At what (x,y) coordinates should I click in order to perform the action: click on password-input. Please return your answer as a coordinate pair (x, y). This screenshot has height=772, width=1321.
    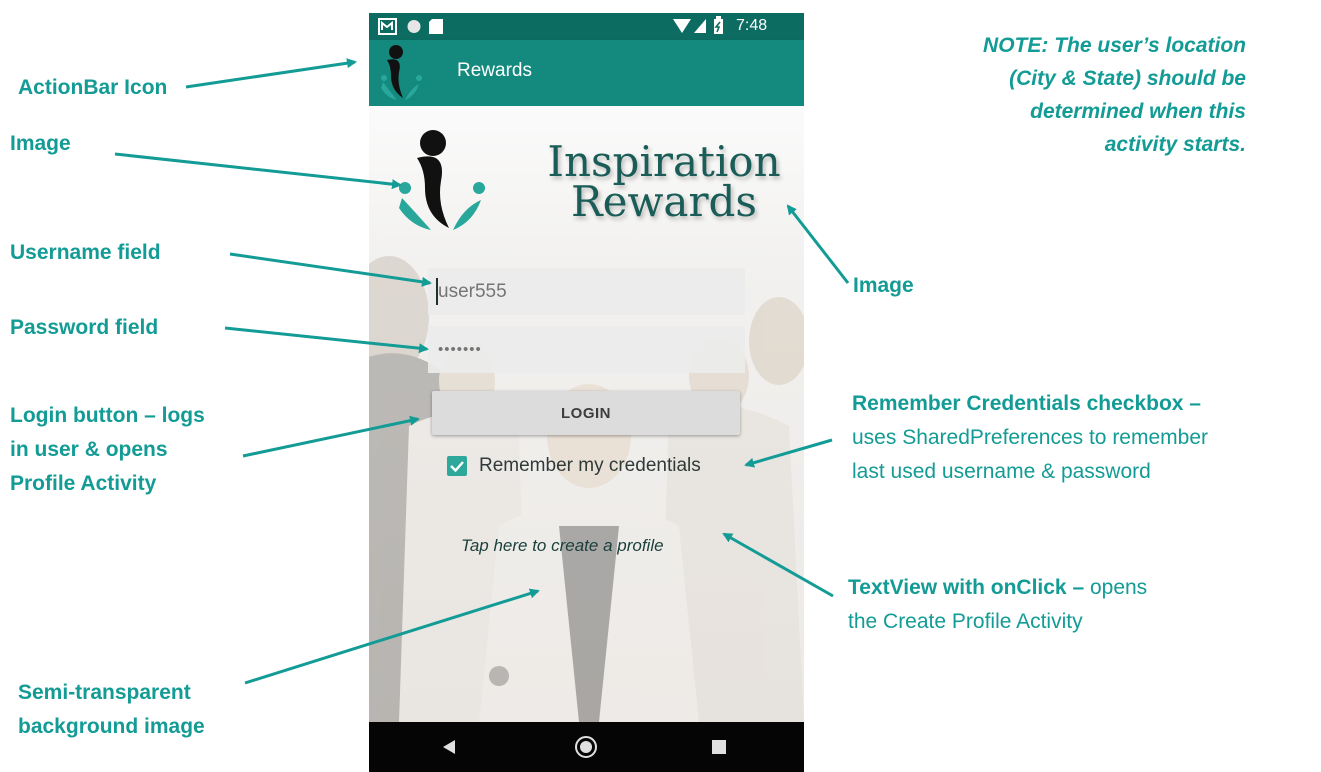
    Looking at the image, I should click on (586, 349).